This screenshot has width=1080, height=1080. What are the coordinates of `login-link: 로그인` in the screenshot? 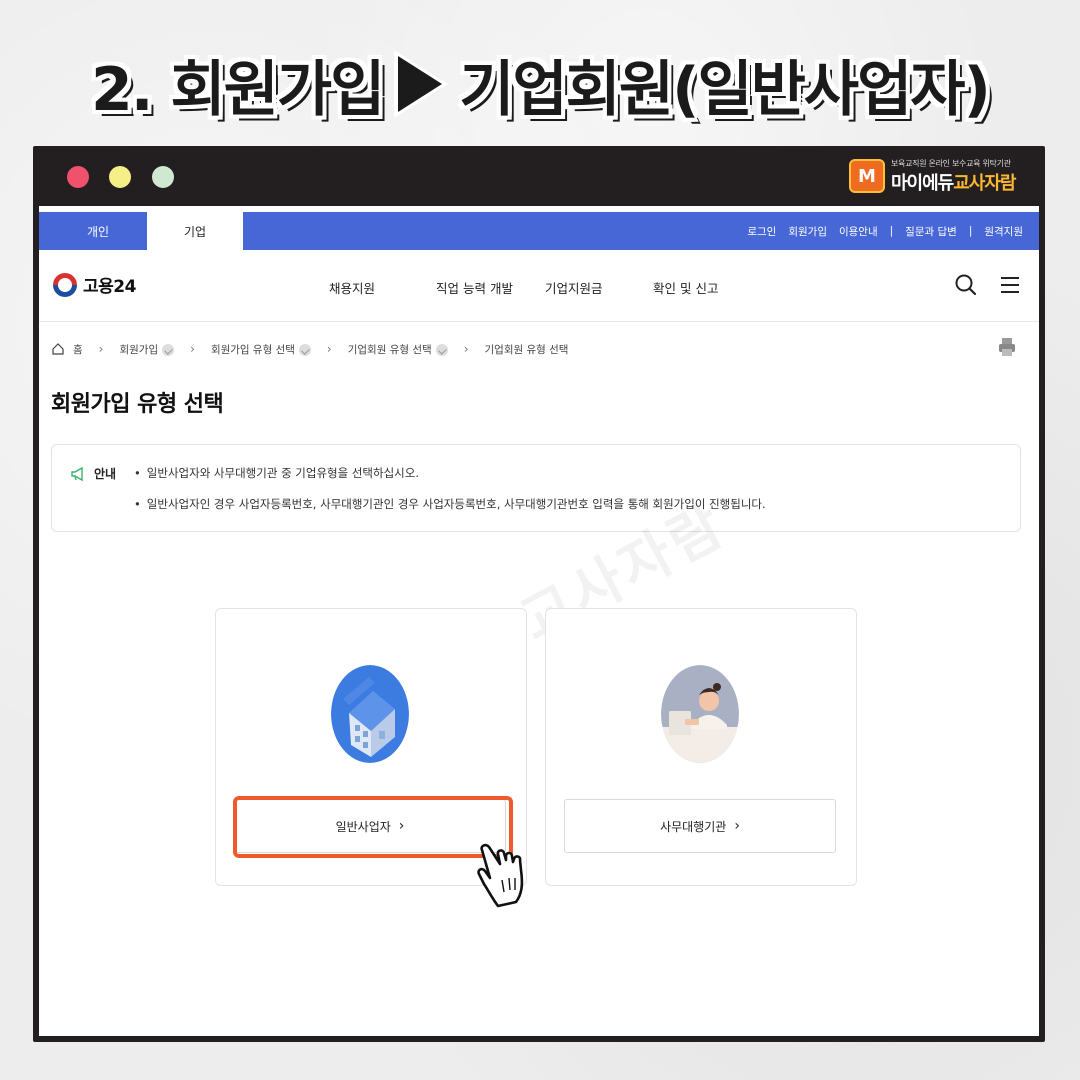 It's located at (761, 231).